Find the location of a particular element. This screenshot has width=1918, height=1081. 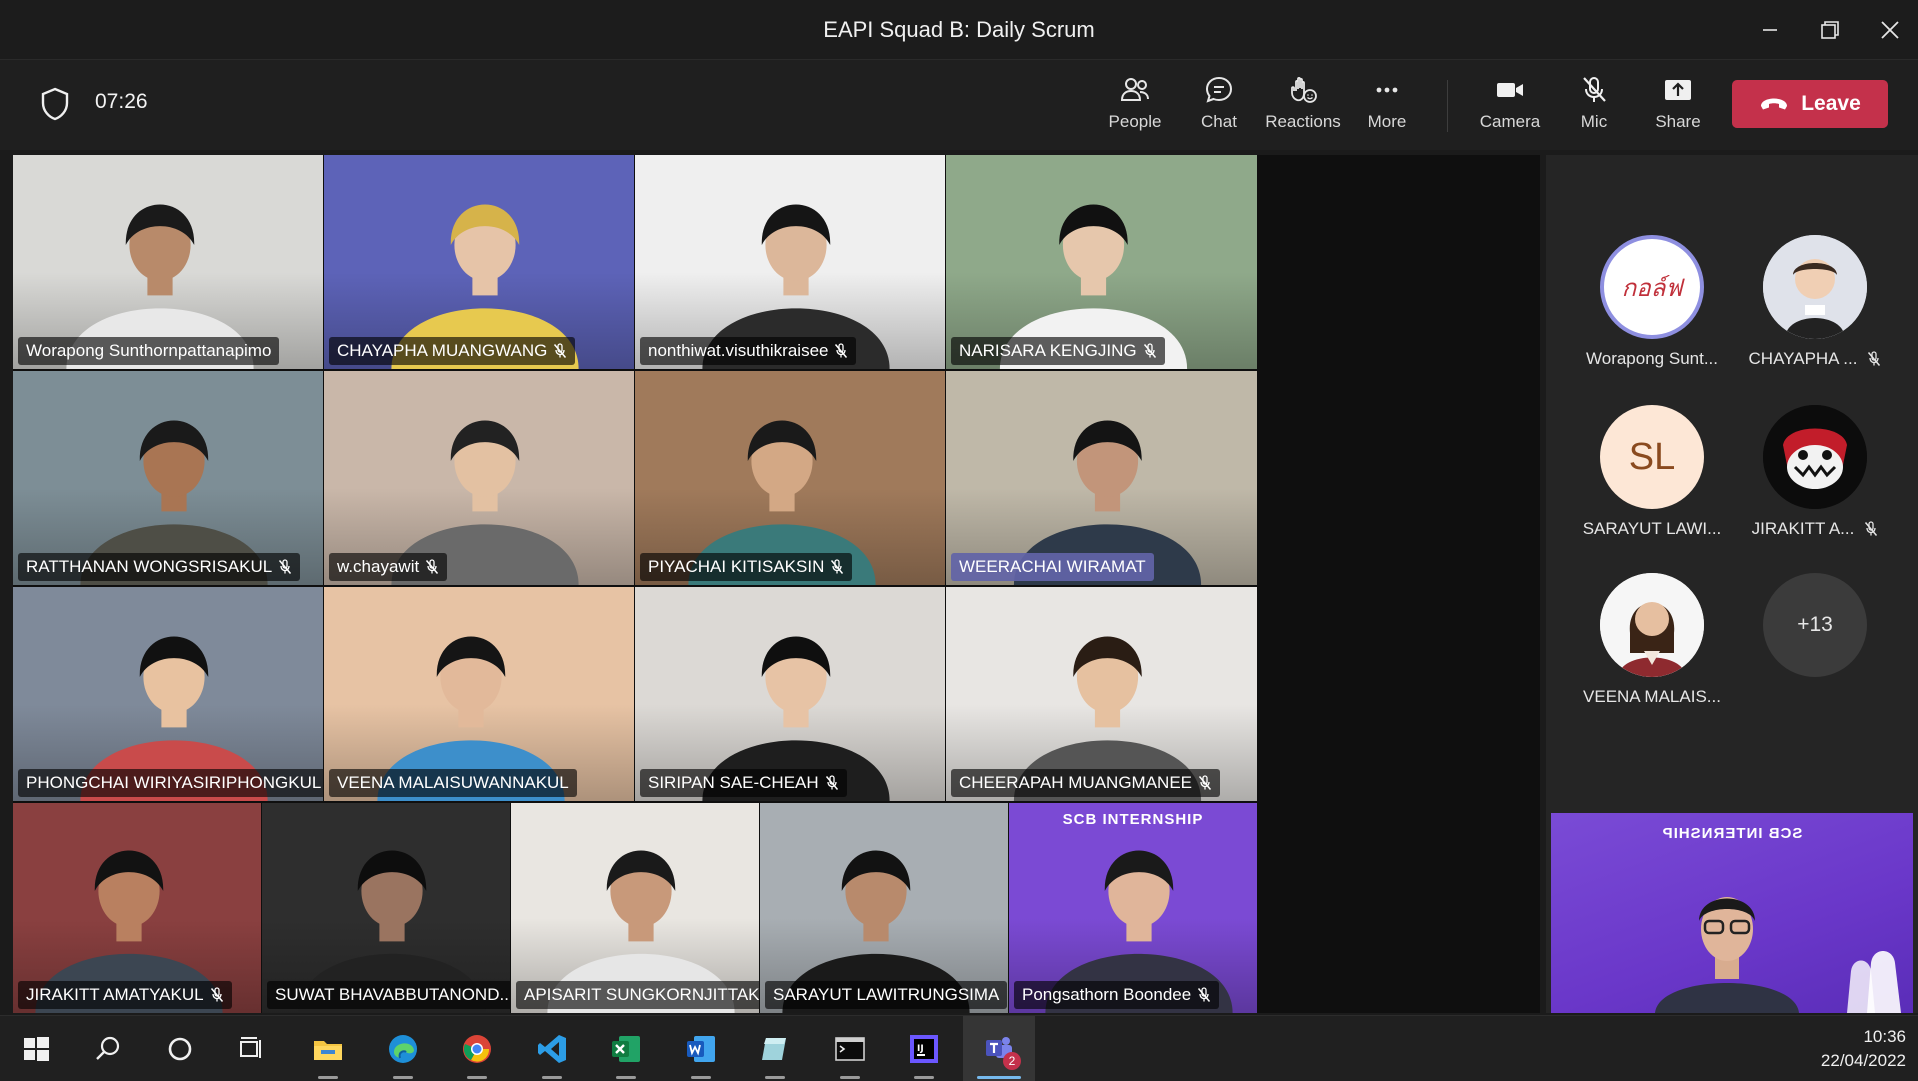

video-tile: w.chayawit is located at coordinates (479, 478).